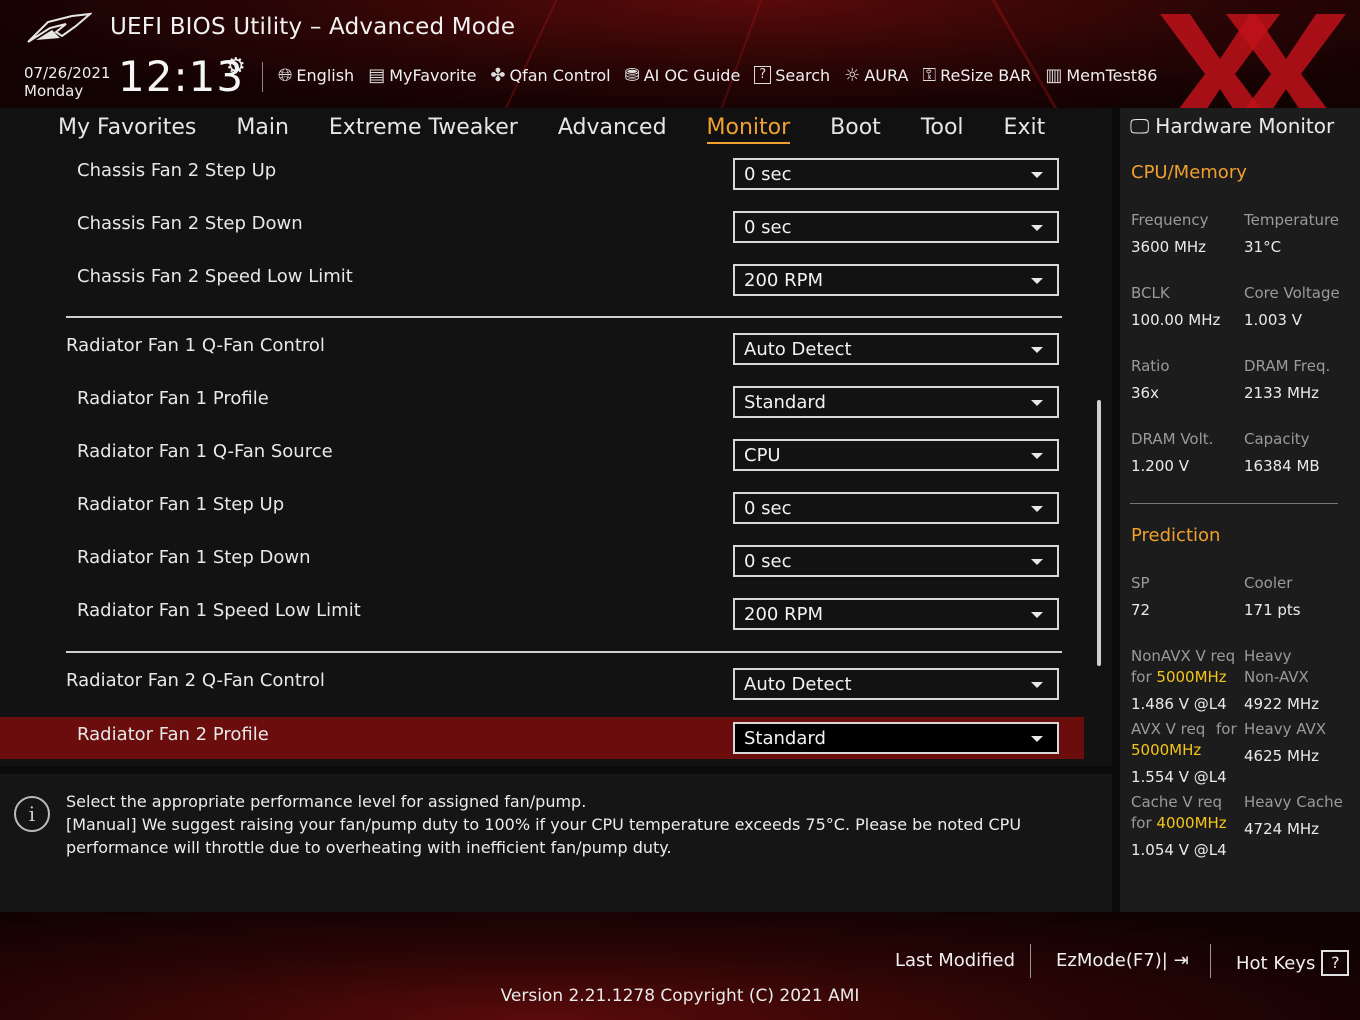 The height and width of the screenshot is (1020, 1360). I want to click on hardware-monitor-title-text: Hardware Monitor, so click(1245, 126).